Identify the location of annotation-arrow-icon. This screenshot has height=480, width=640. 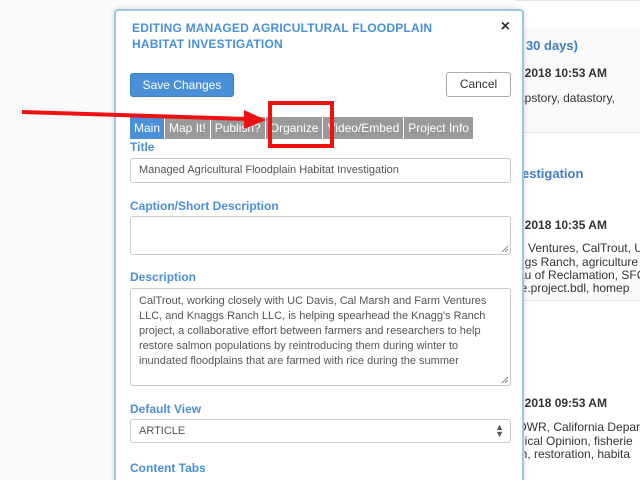
(143, 119).